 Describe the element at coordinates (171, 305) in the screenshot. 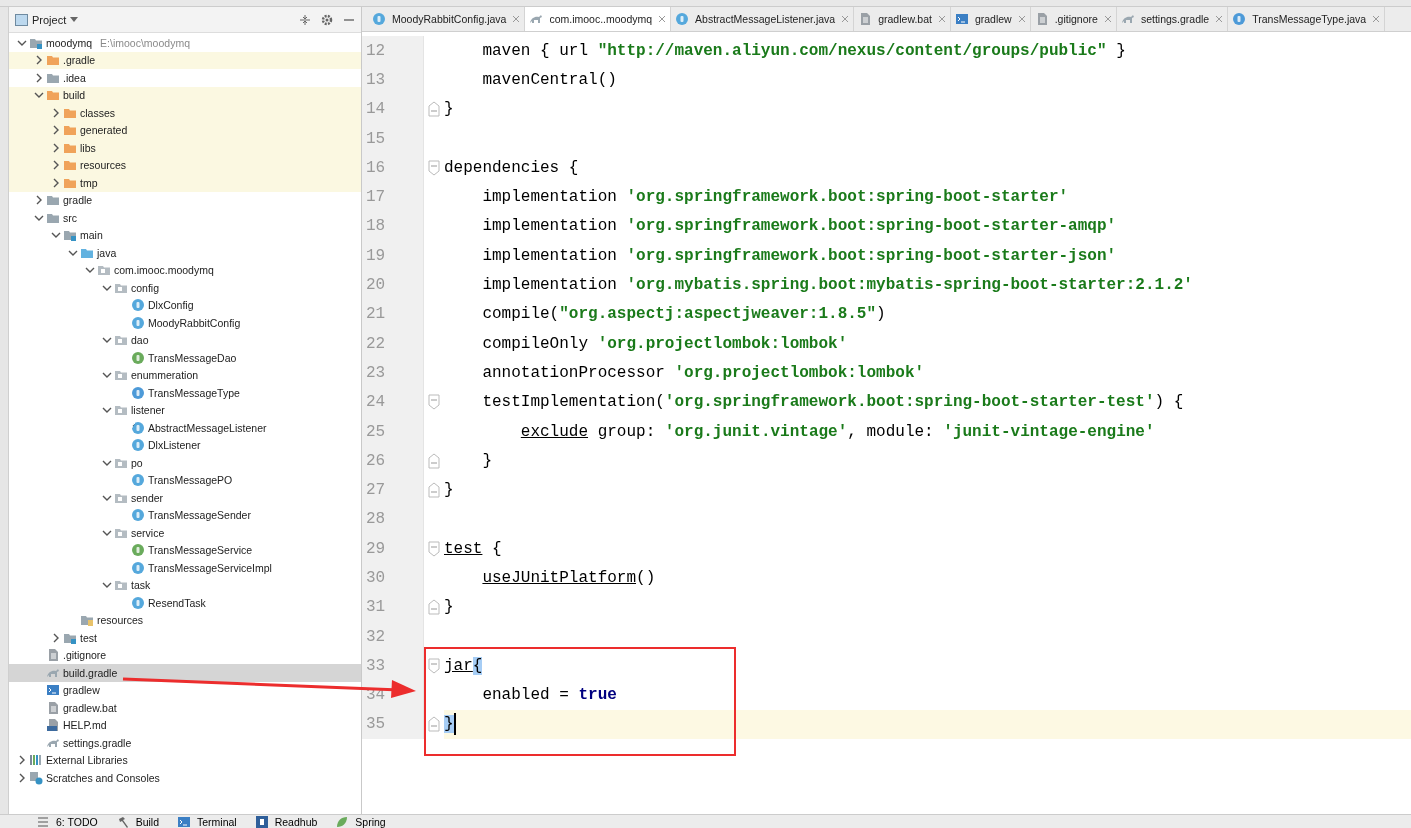

I see `tree-label: DlxConfig` at that location.